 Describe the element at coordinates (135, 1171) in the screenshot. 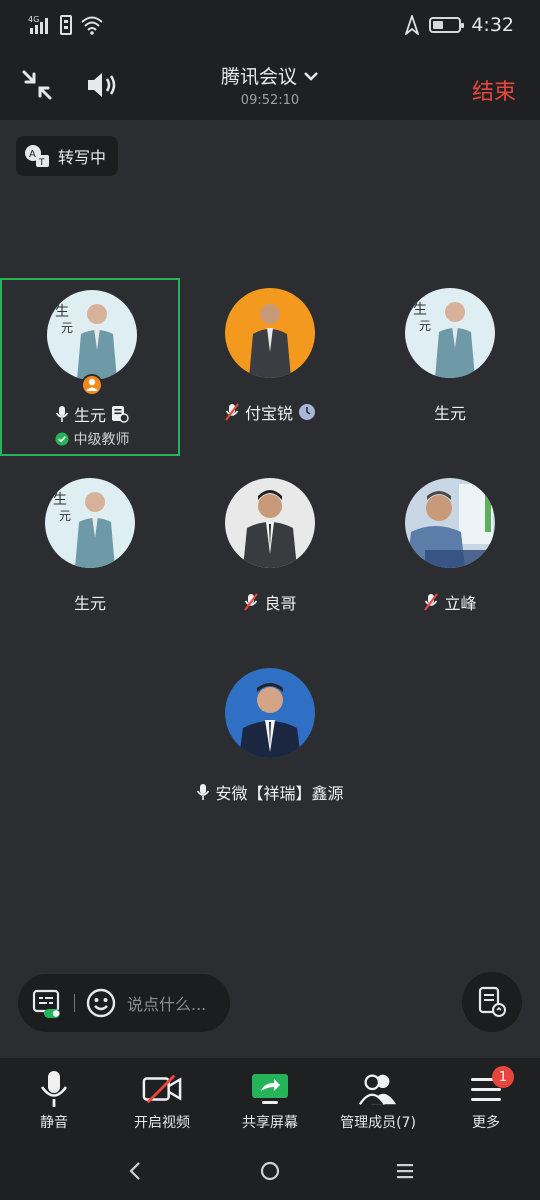

I see `back-icon` at that location.